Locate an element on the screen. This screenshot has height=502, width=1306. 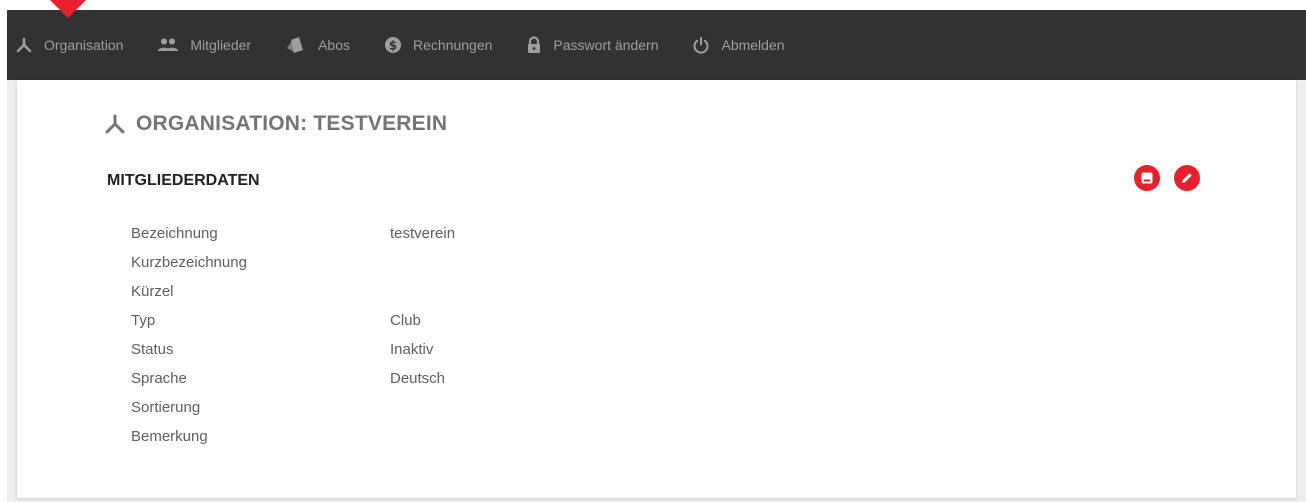
nav-item-abos: Abos is located at coordinates (317, 45).